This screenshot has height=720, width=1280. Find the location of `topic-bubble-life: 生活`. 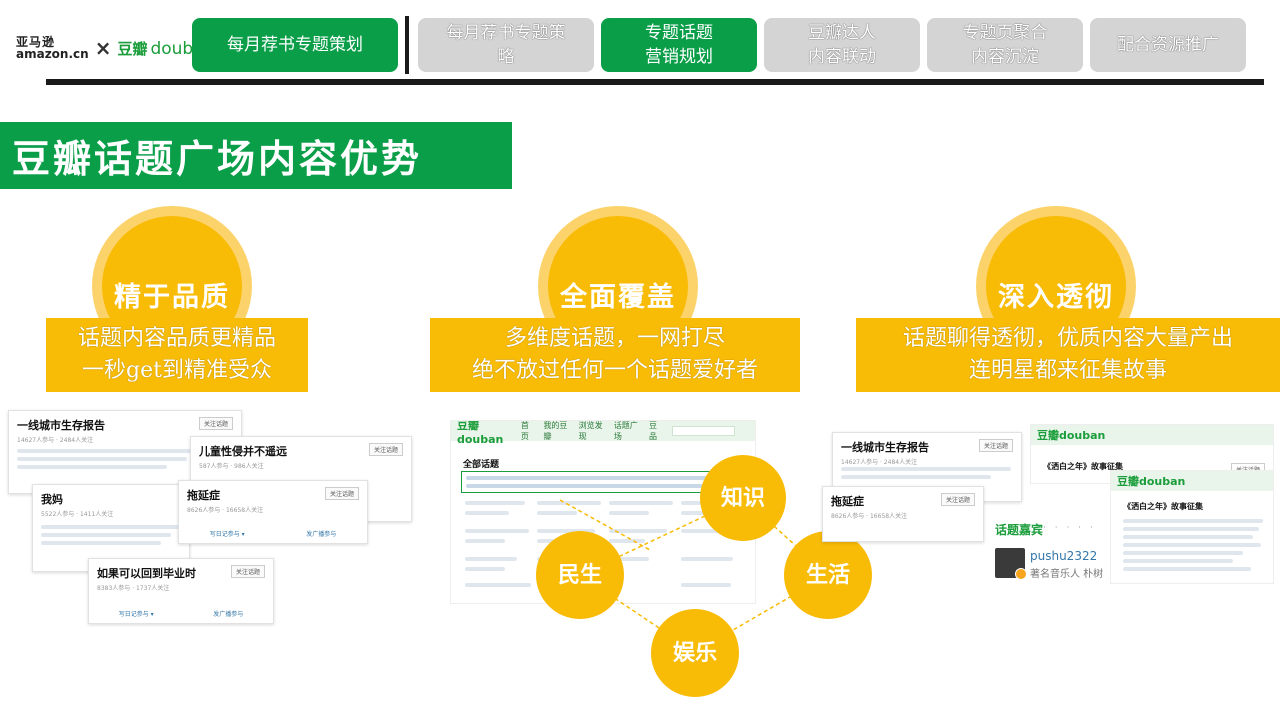

topic-bubble-life: 生活 is located at coordinates (828, 575).